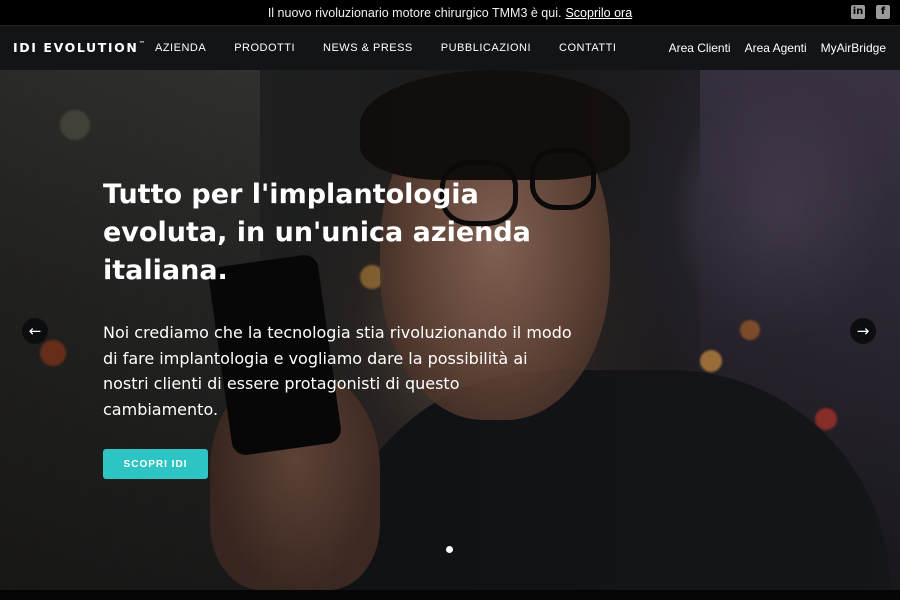  What do you see at coordinates (155, 464) in the screenshot?
I see `scopri-idi-button: SCOPRI IDI` at bounding box center [155, 464].